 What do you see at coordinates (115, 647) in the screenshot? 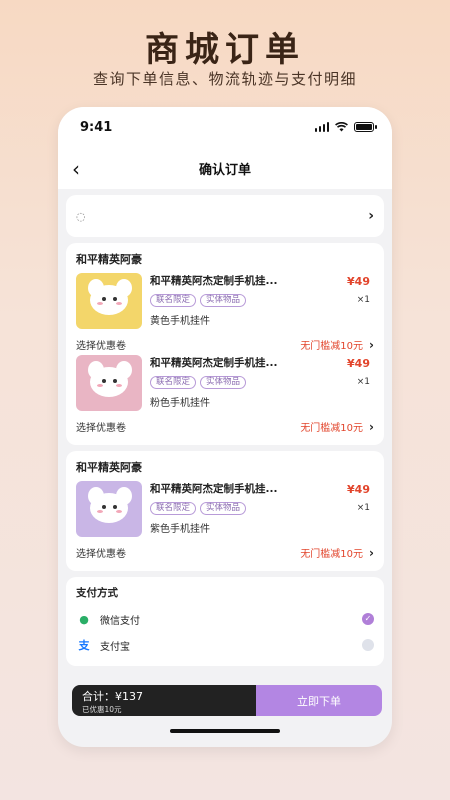
I see `payment-label: 支付宝` at bounding box center [115, 647].